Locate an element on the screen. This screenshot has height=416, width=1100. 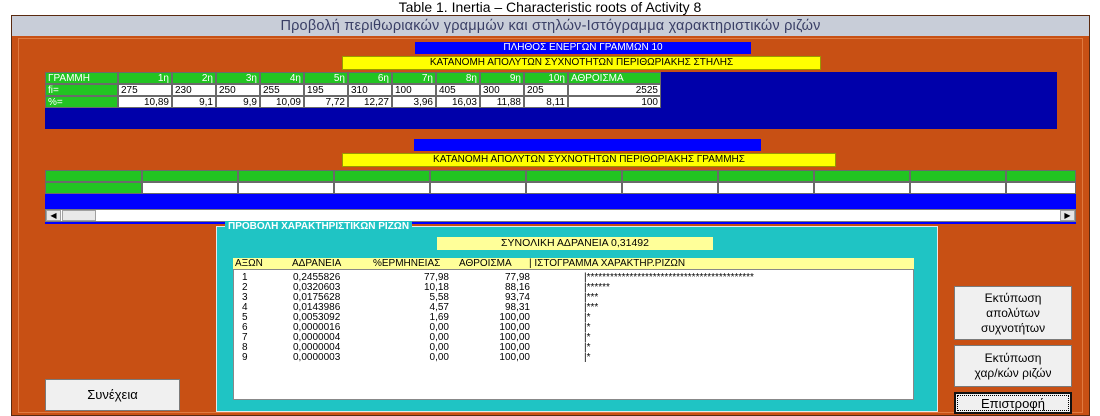
header-inertia: ΑΔΡΑΝΕΙΑ is located at coordinates (317, 263).